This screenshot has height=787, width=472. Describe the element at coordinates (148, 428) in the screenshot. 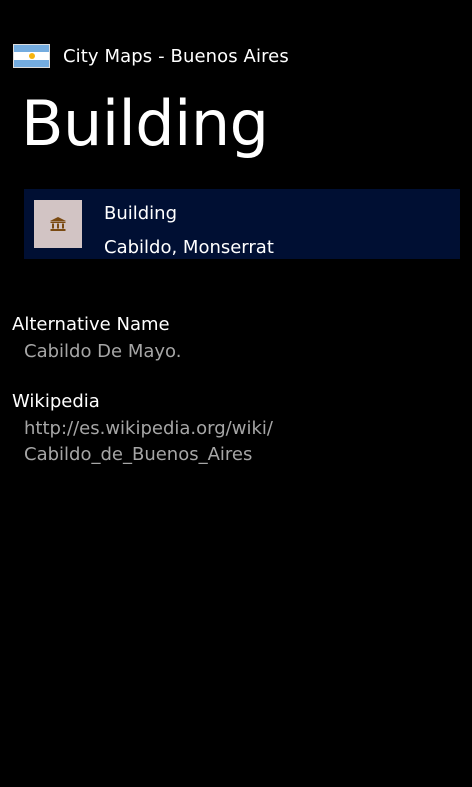

I see `wikipedia-link-line1: http://es.wikipedia.org/wiki/` at that location.